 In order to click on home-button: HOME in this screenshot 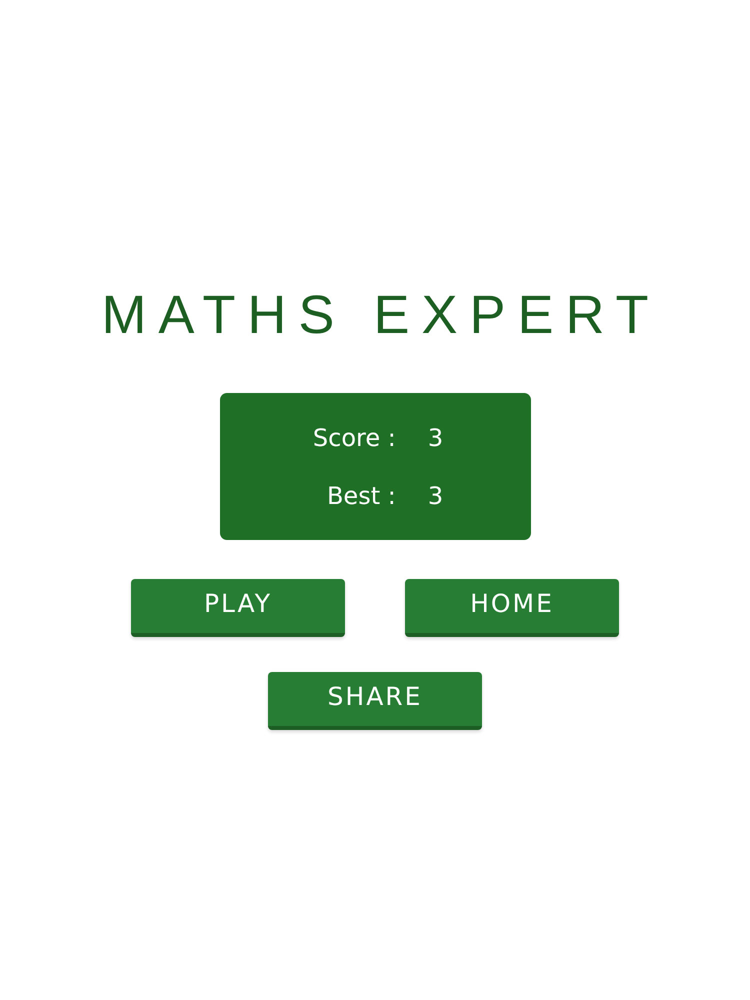, I will do `click(512, 608)`.